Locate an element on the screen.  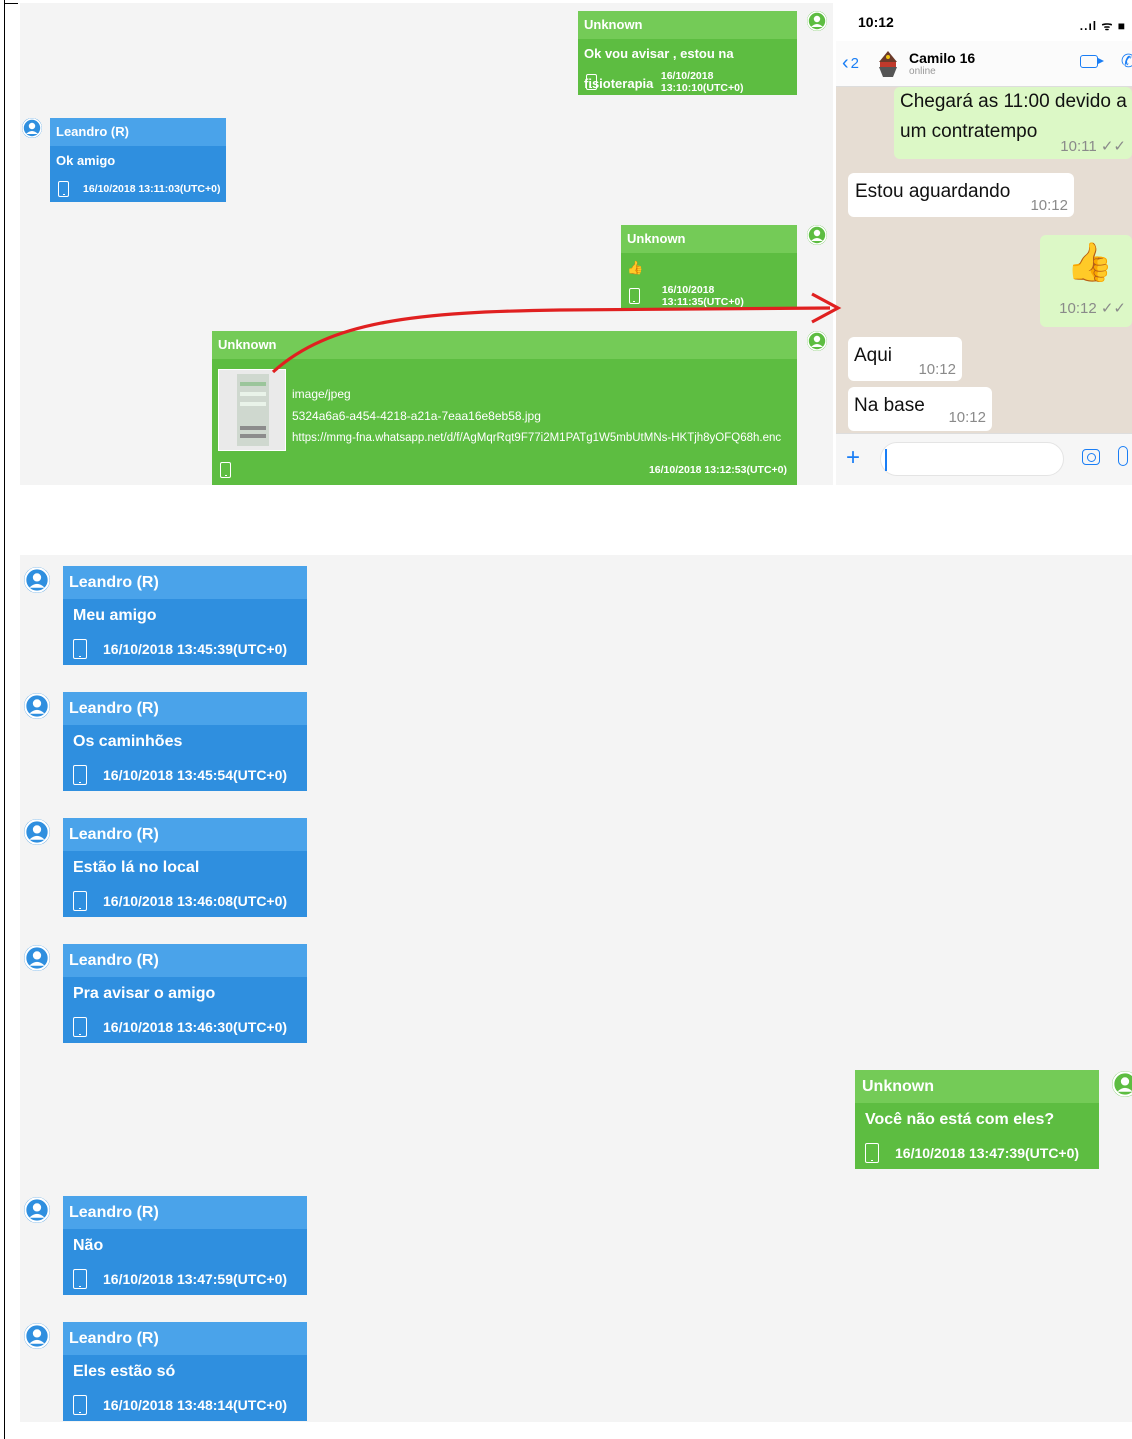
chat-bubble-incoming: Na base 10:12 is located at coordinates (920, 409).